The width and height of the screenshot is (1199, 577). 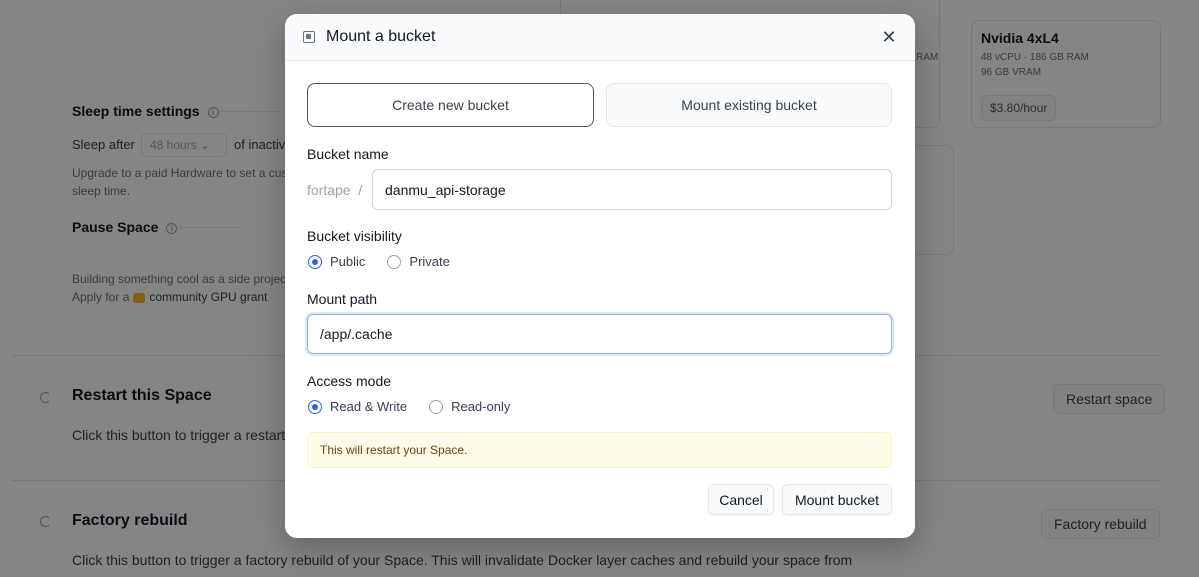 What do you see at coordinates (379, 261) in the screenshot?
I see `visibility-radio-group: Public Private` at bounding box center [379, 261].